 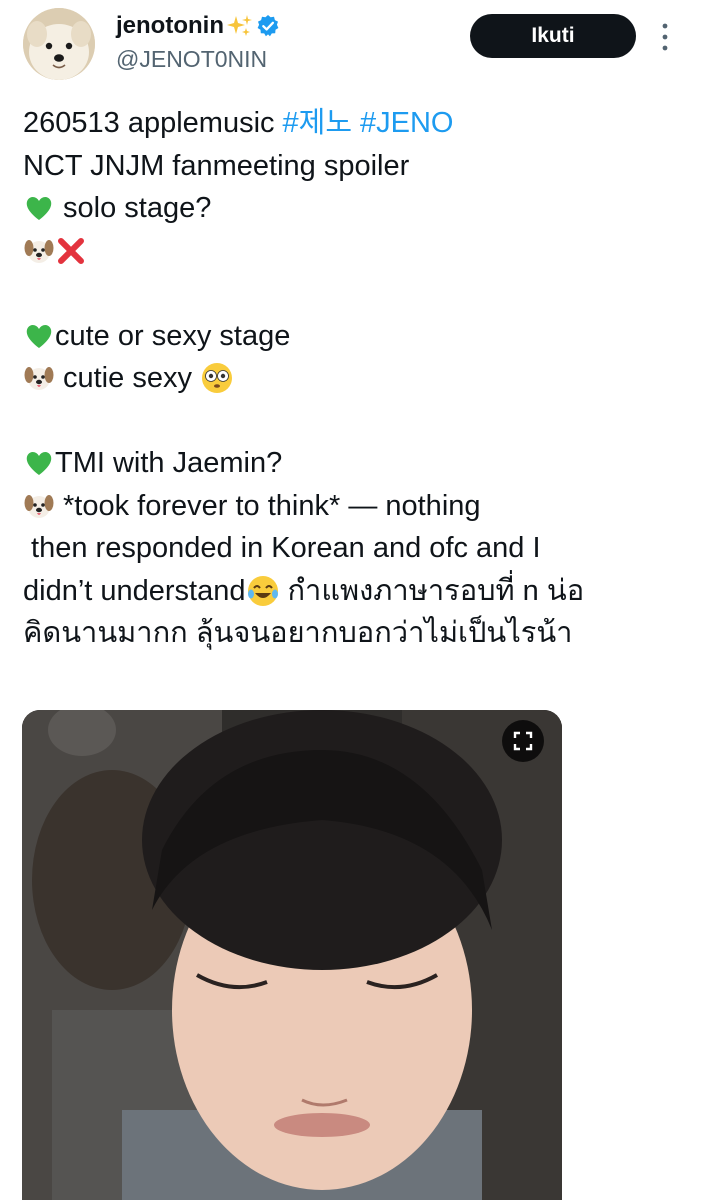 What do you see at coordinates (282, 548) in the screenshot?
I see `tweet-line-text: then responded in Korean and ofc and I` at bounding box center [282, 548].